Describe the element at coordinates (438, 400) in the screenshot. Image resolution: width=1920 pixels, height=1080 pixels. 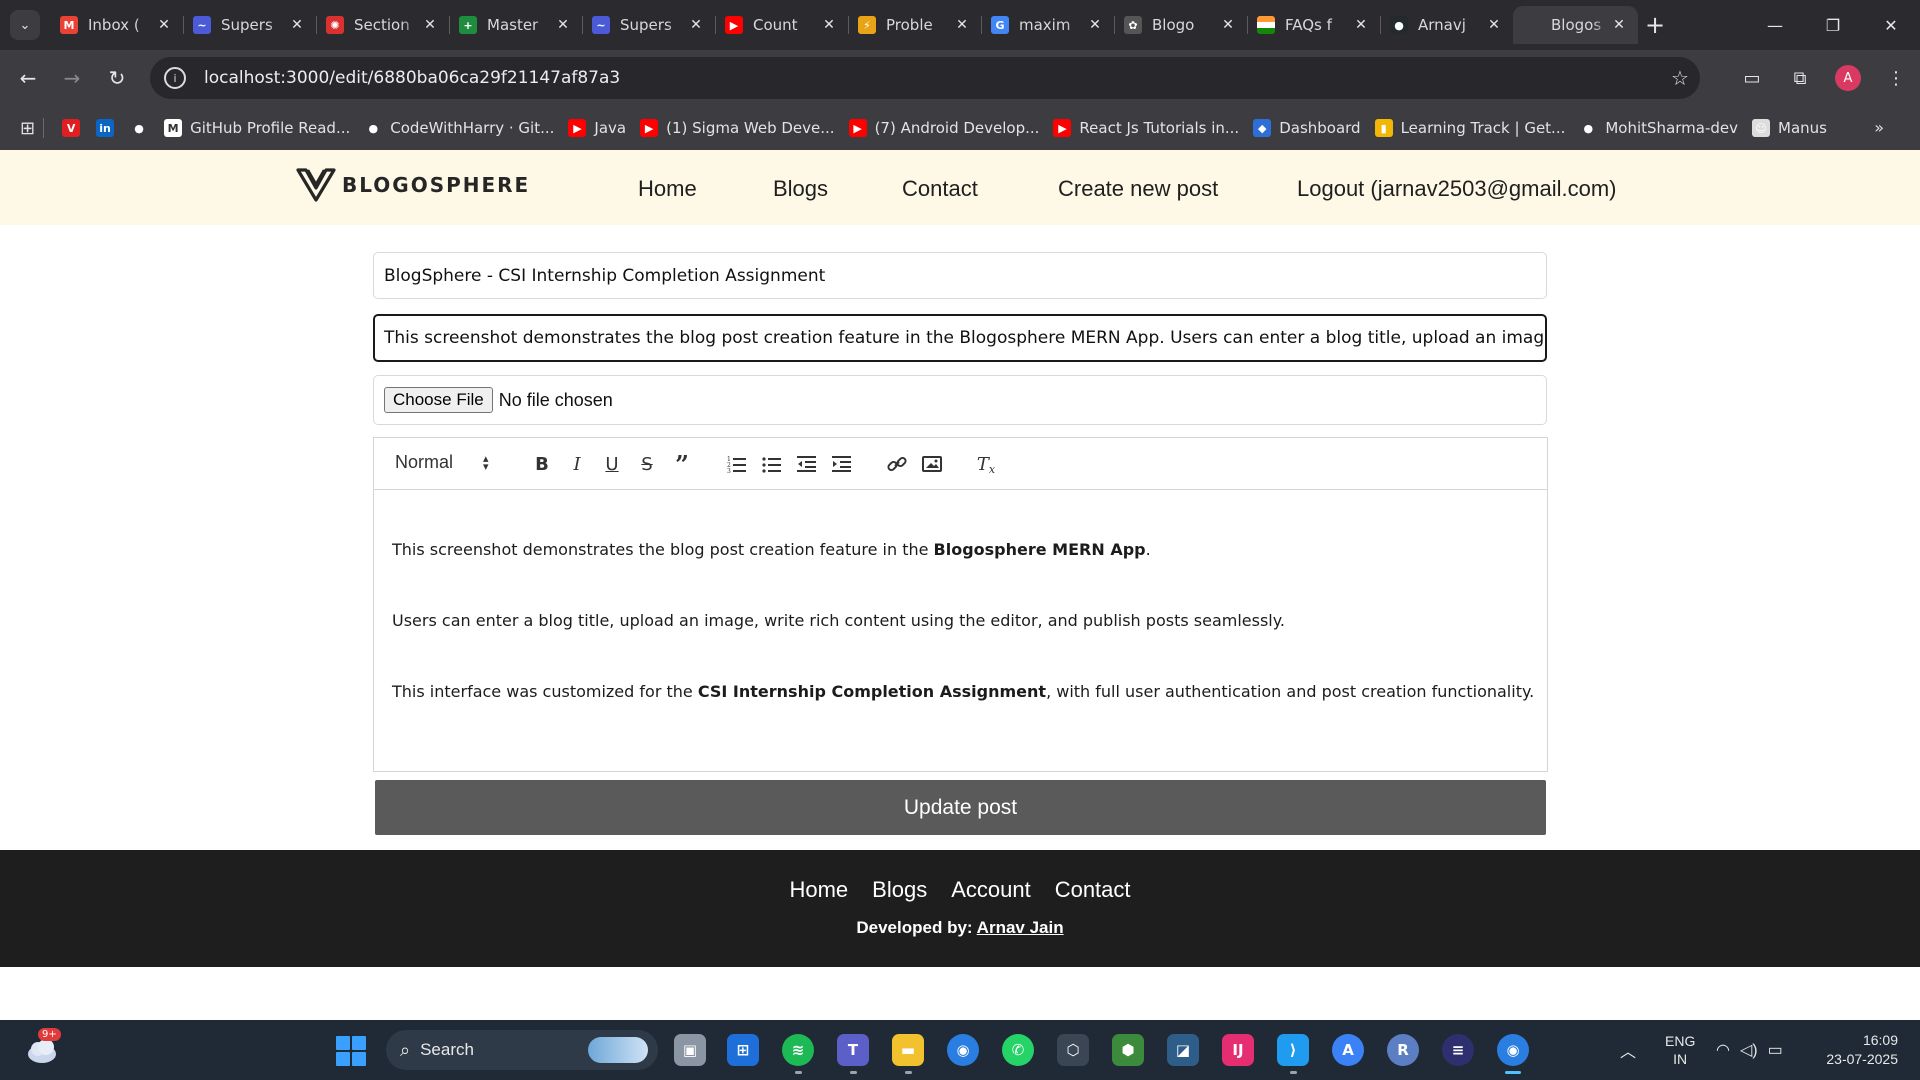
I see `choose-file-button: Choose File` at that location.